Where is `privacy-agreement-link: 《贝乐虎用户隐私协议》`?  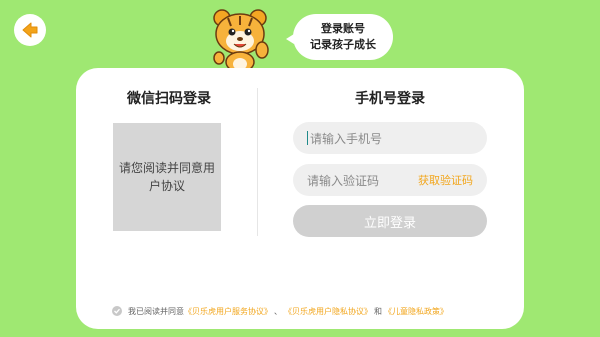 privacy-agreement-link: 《贝乐虎用户隐私协议》 is located at coordinates (328, 311).